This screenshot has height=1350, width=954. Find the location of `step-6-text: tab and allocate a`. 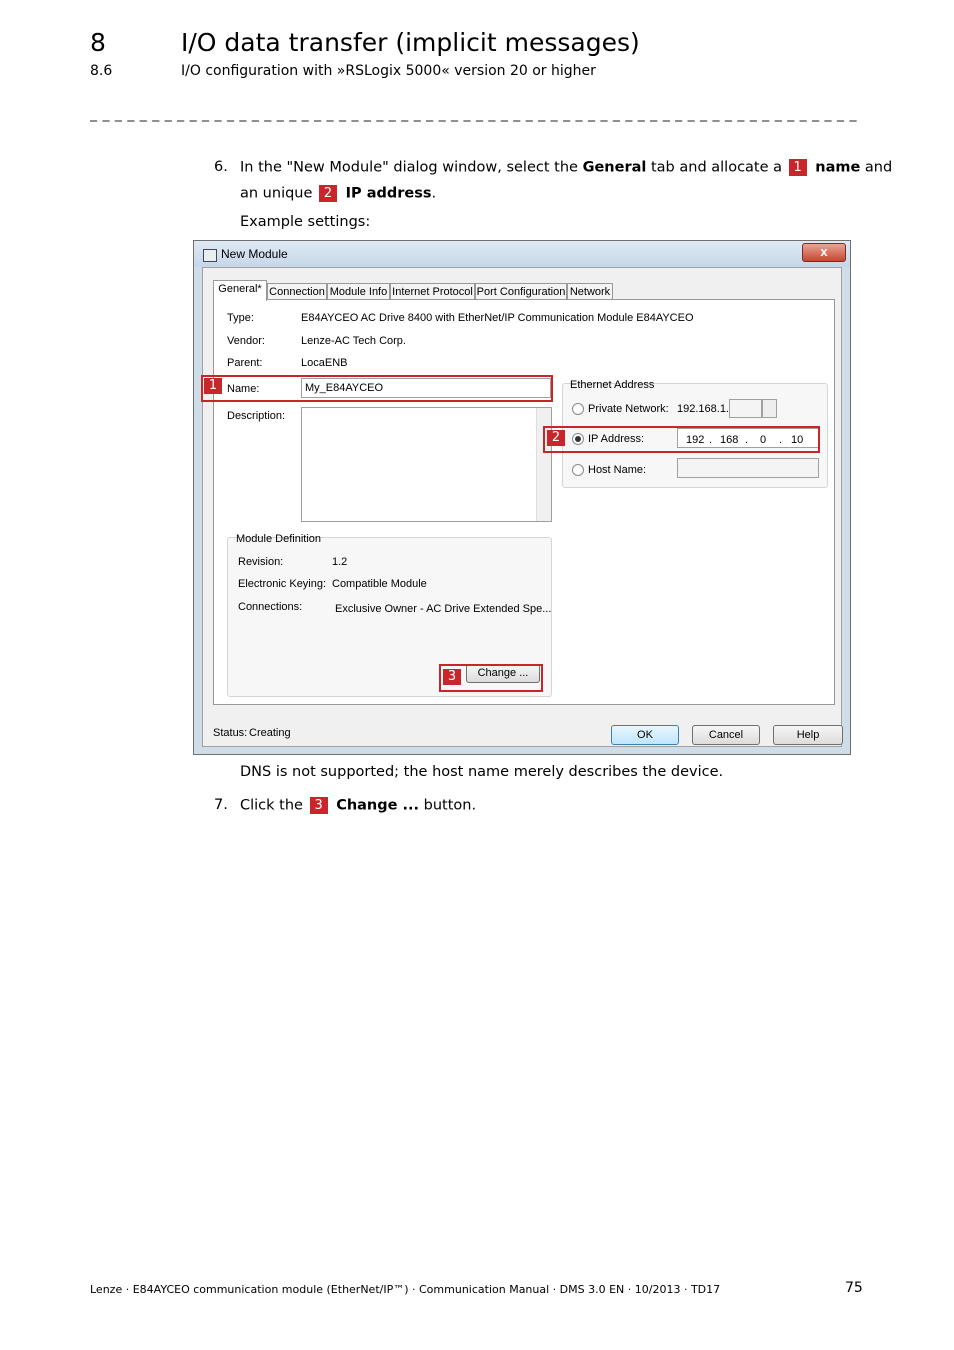

step-6-text: tab and allocate a is located at coordinates (716, 167).